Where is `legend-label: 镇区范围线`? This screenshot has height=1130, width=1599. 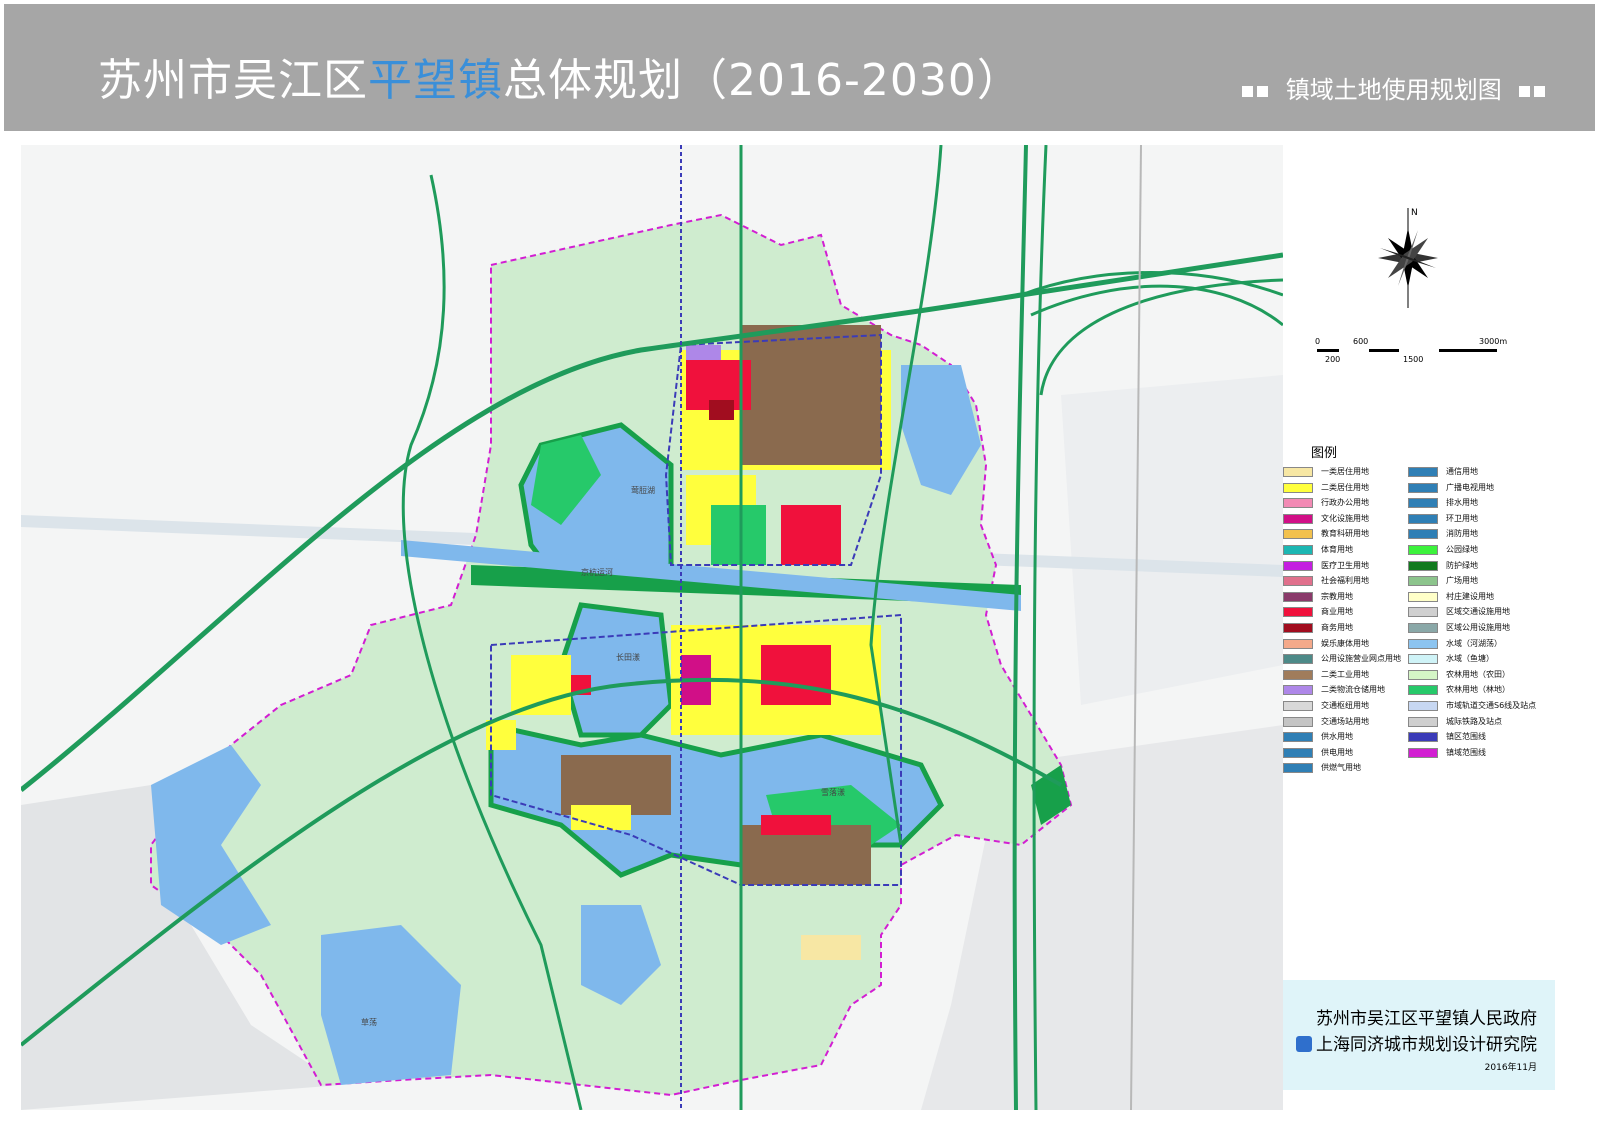 legend-label: 镇区范围线 is located at coordinates (1466, 737).